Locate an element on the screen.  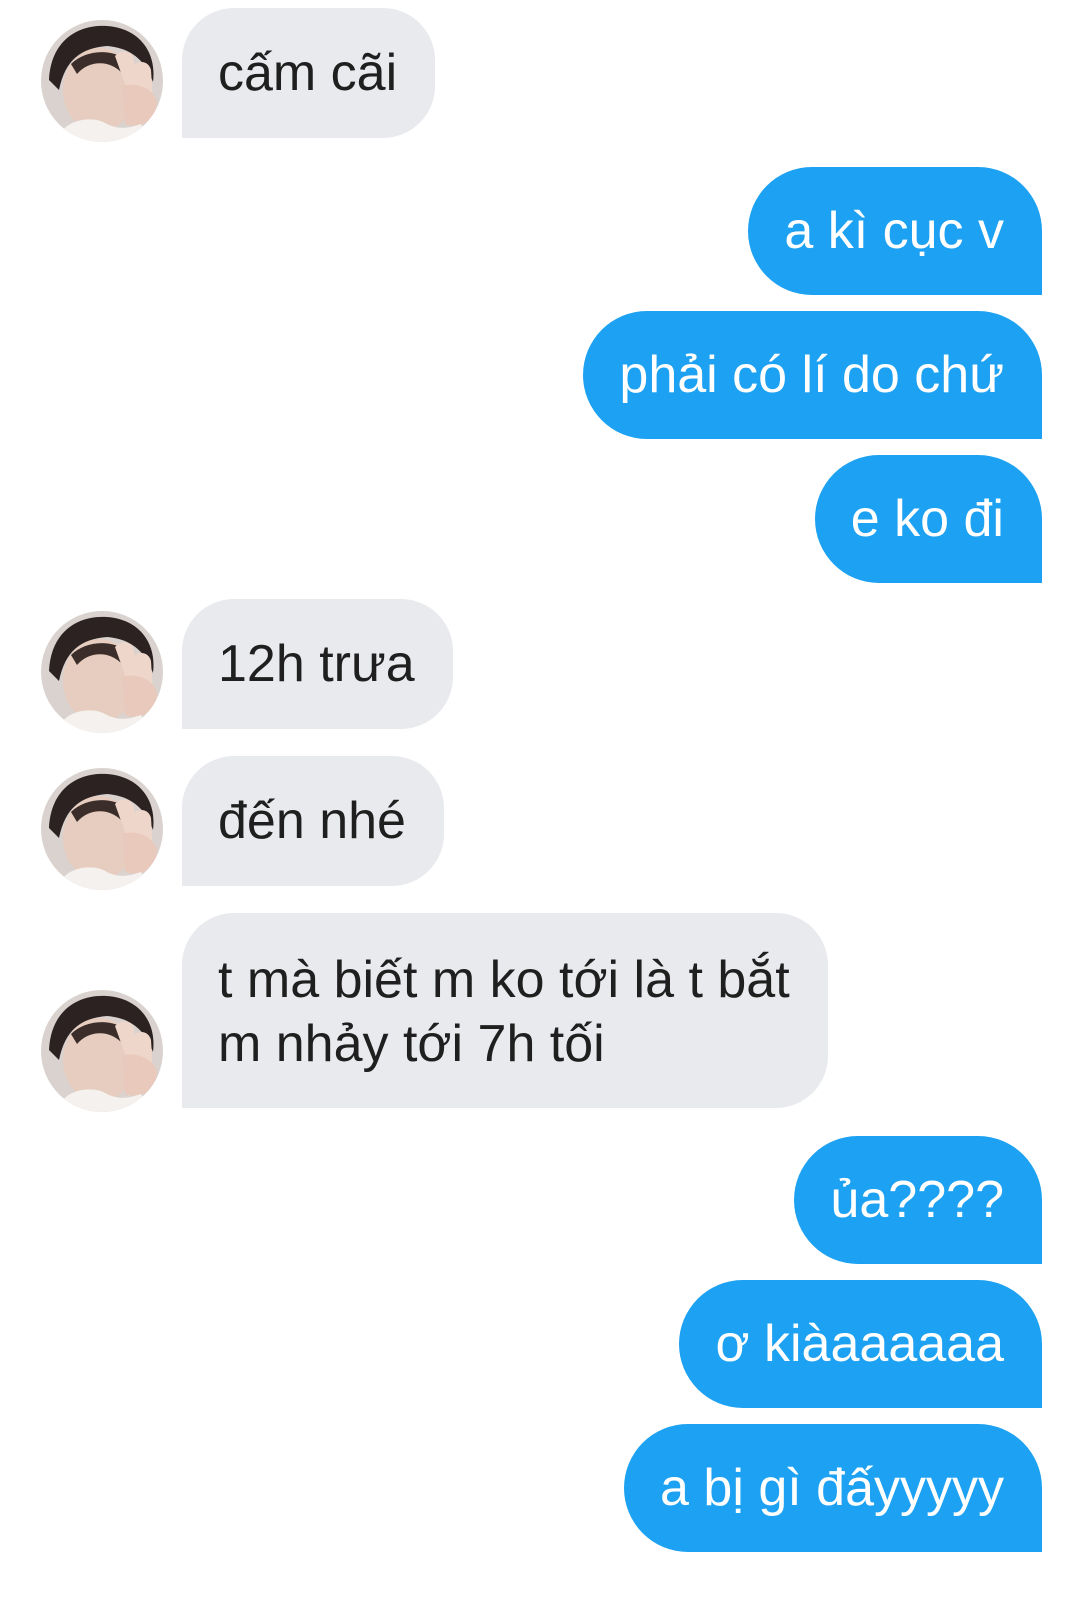
received-message-bubble: cấm cãi is located at coordinates (309, 73).